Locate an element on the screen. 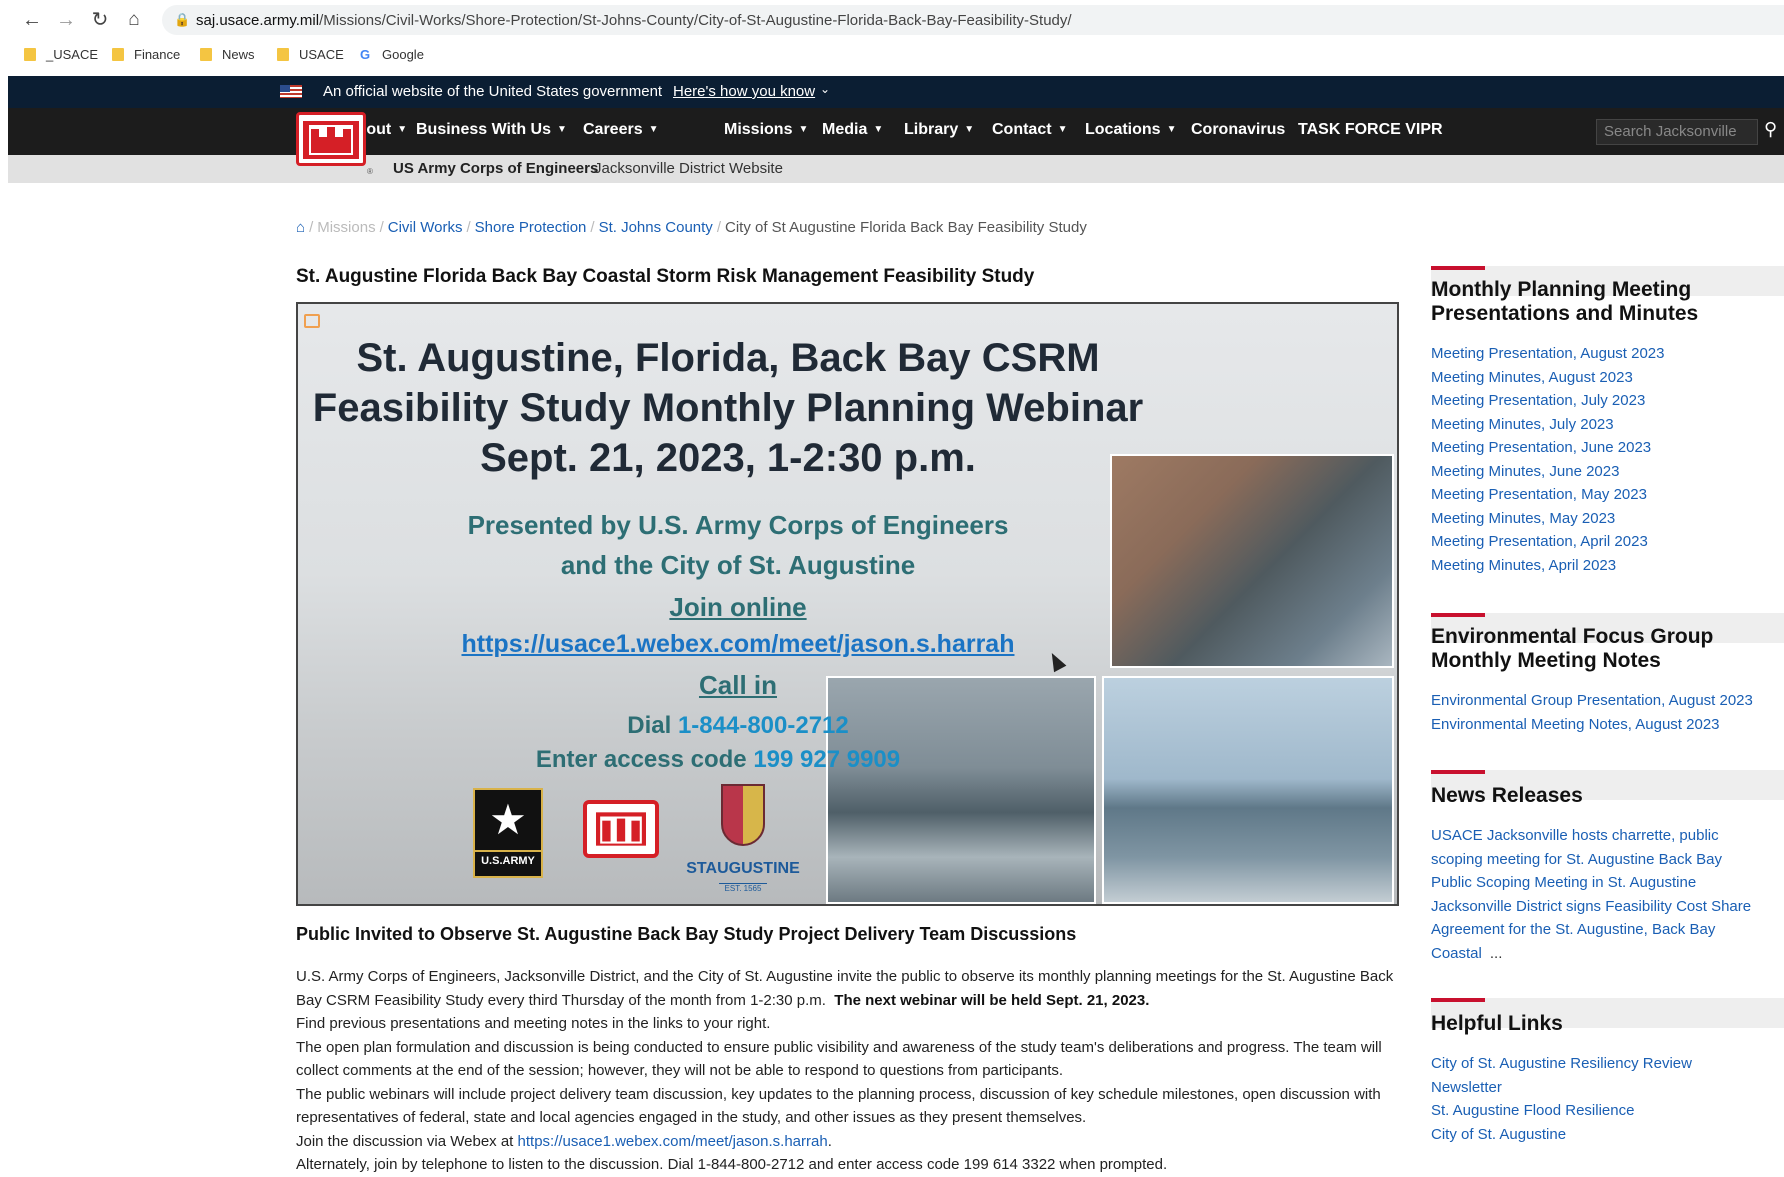  link-newsletter: Newsletter is located at coordinates (1561, 1088).